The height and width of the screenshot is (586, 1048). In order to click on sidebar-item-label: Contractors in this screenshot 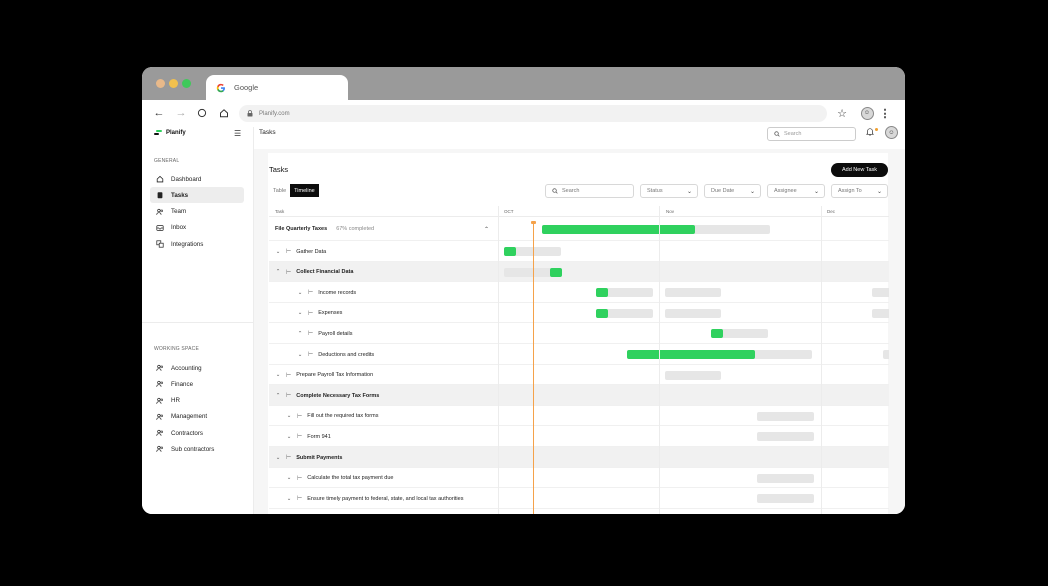, I will do `click(187, 433)`.